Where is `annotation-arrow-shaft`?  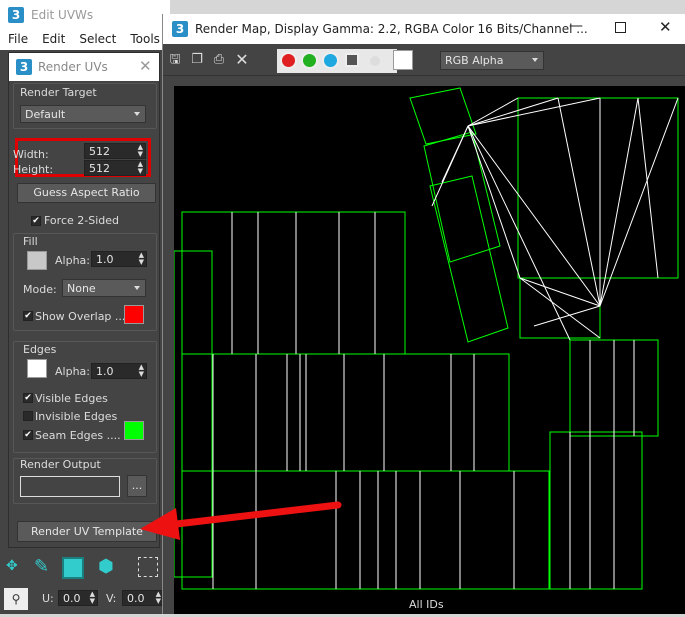
annotation-arrow-shaft is located at coordinates (253, 515).